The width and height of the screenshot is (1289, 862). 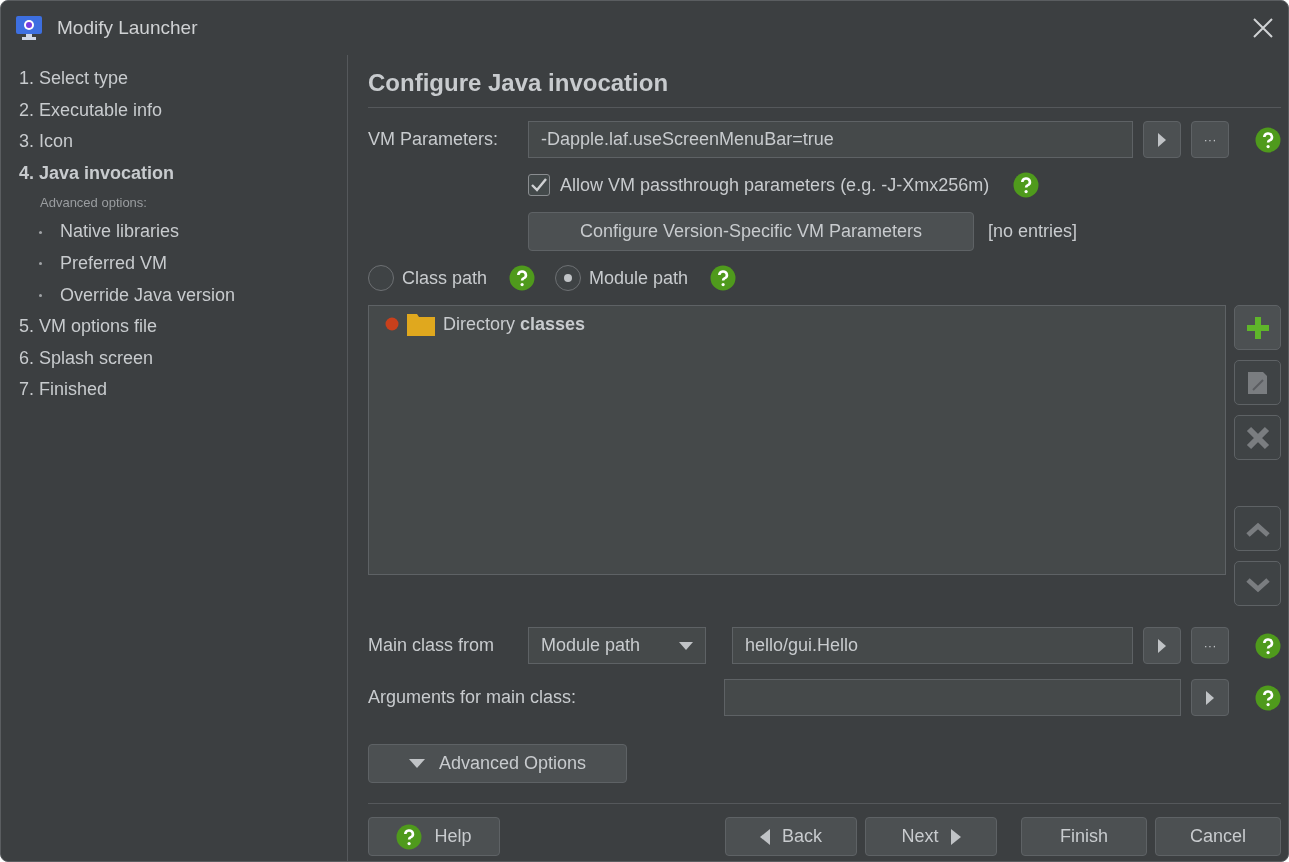 I want to click on monitor-icon, so click(x=29, y=28).